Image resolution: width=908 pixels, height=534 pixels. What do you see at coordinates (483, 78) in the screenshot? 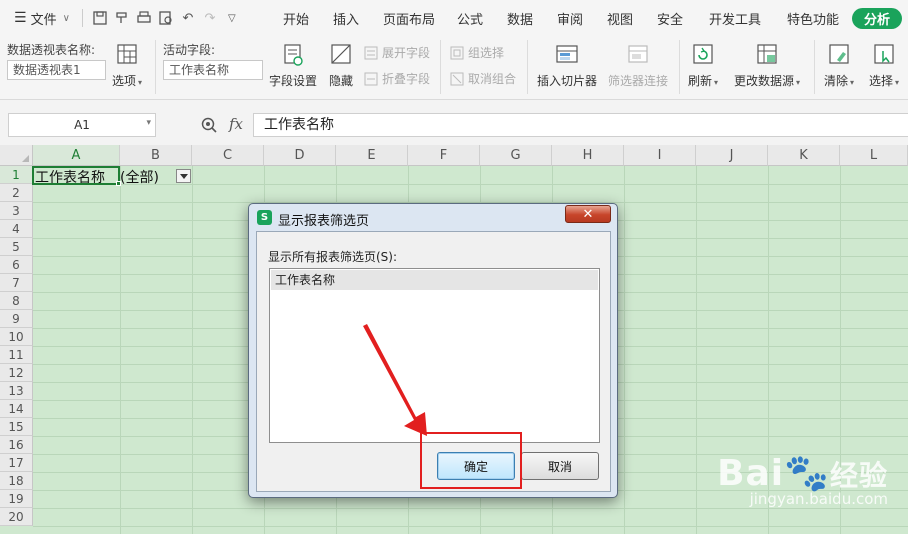
I see `ungroup-button: 取消组合` at bounding box center [483, 78].